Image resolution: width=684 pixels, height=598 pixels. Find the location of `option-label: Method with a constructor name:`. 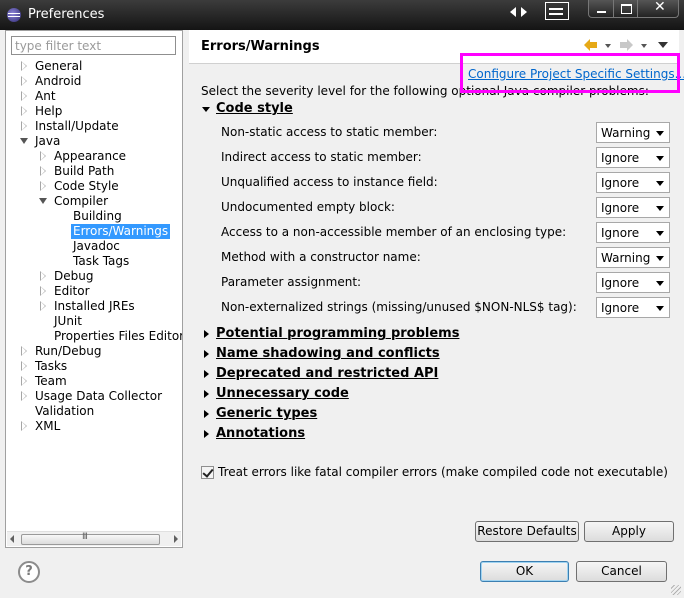

option-label: Method with a constructor name: is located at coordinates (321, 257).